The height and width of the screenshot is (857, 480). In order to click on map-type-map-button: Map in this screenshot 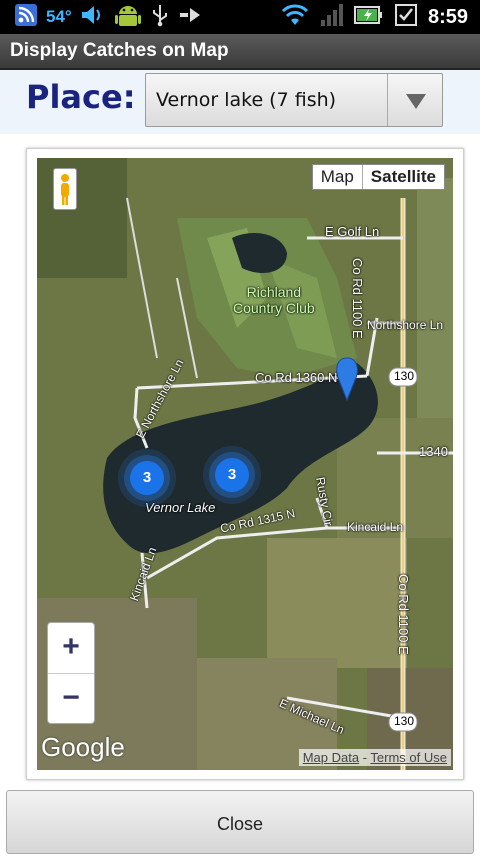, I will do `click(337, 177)`.